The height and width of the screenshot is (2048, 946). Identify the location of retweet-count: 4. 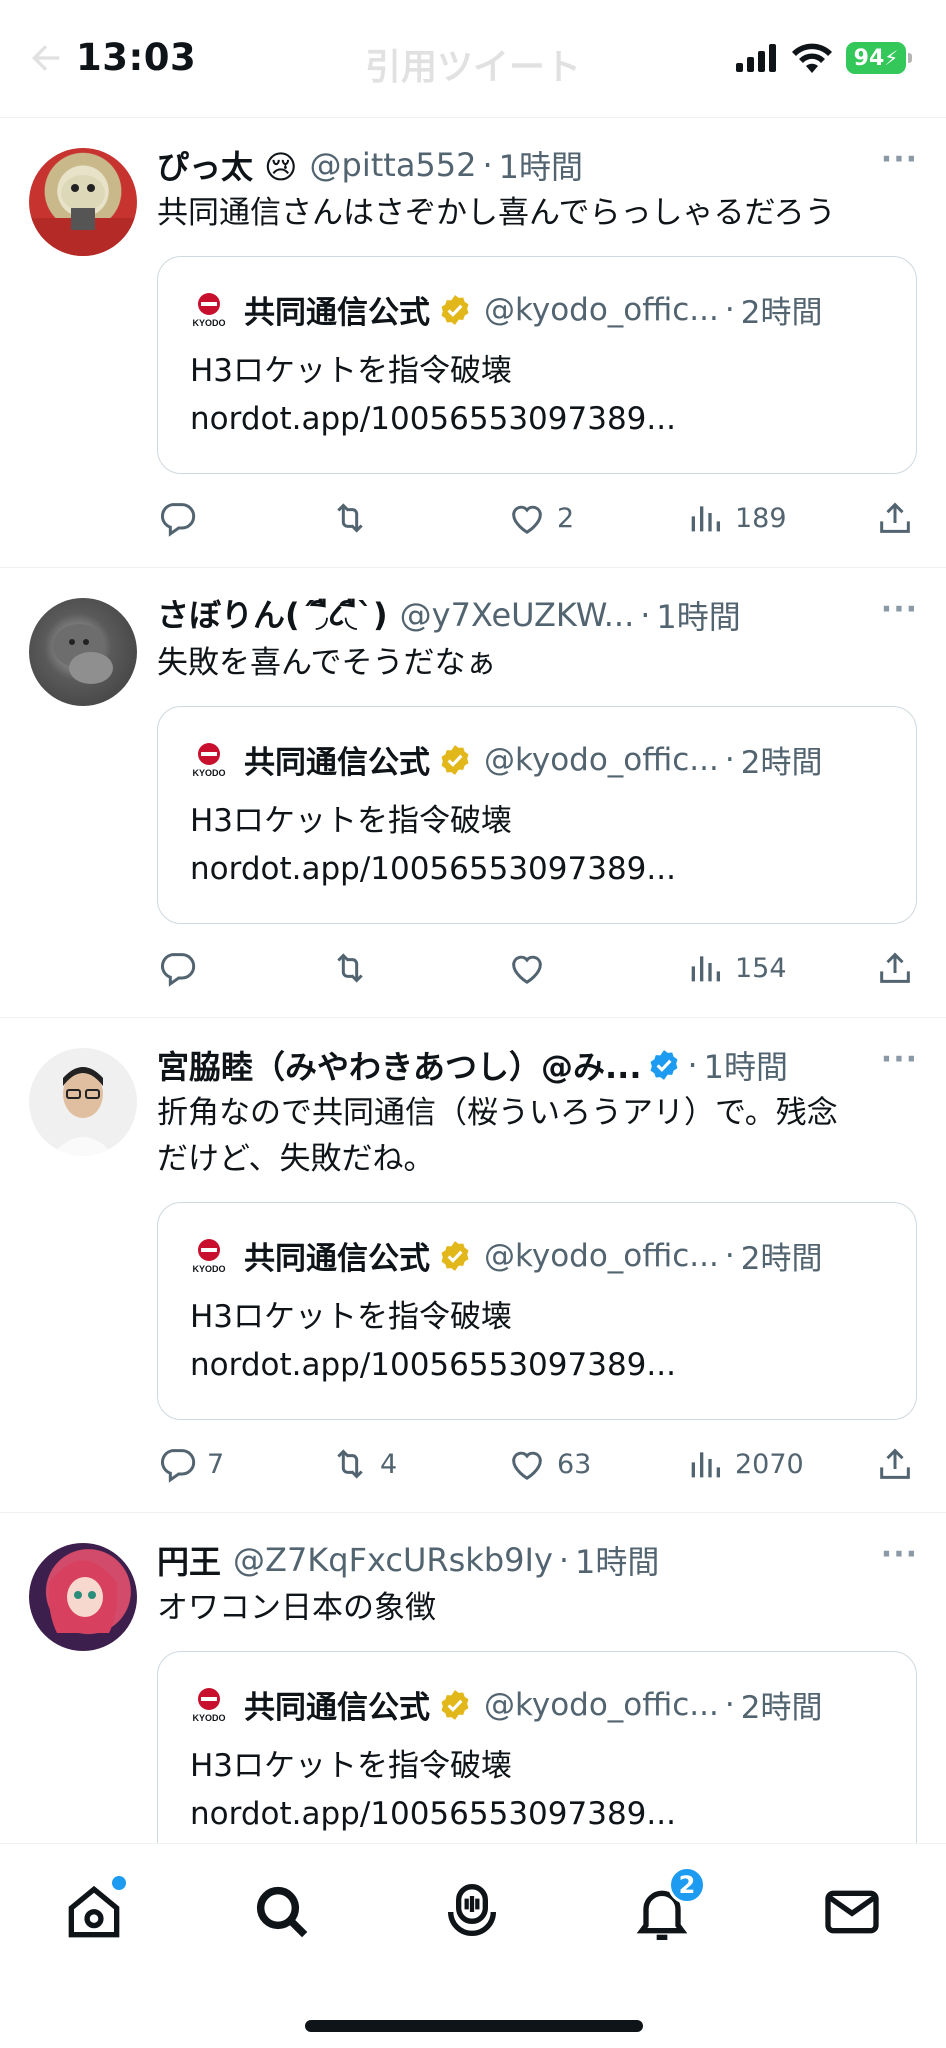
(389, 1464).